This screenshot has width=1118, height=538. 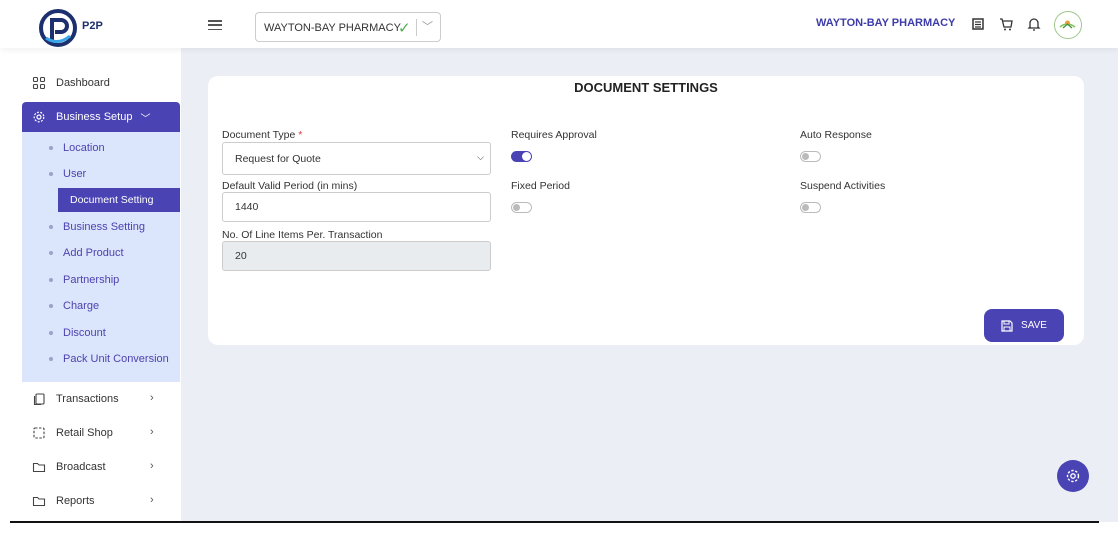 I want to click on submenu-item-label: User, so click(x=75, y=174).